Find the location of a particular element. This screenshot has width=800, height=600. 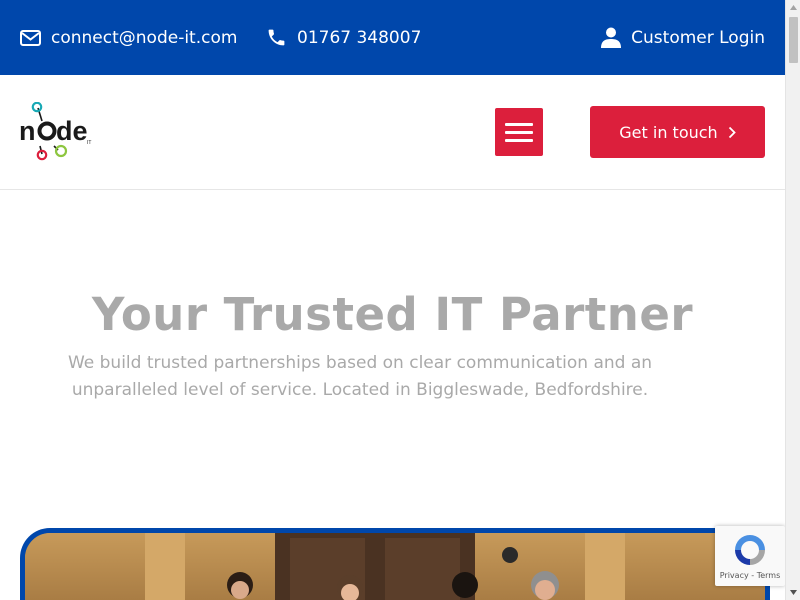

phone-text: 01767 348007 is located at coordinates (359, 37).